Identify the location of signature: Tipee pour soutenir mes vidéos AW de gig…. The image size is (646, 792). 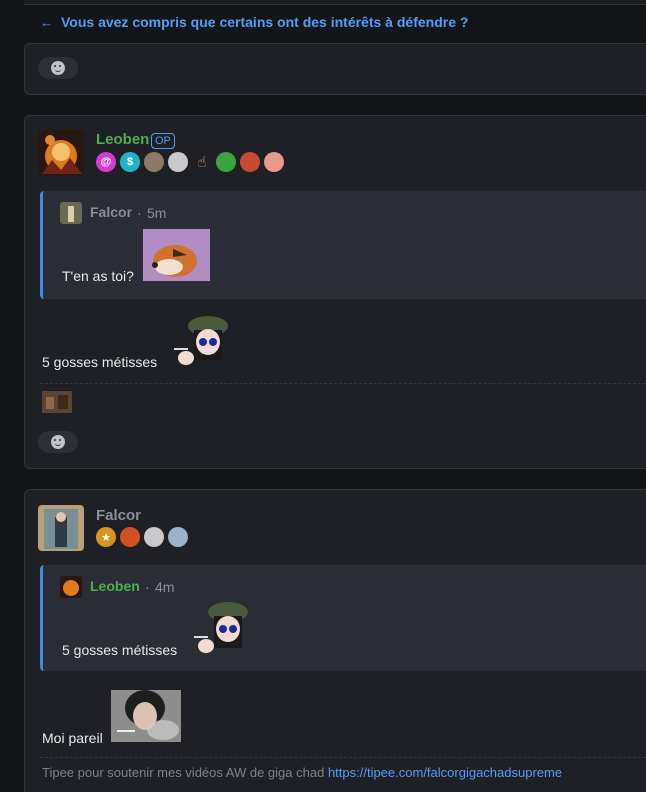
(302, 772).